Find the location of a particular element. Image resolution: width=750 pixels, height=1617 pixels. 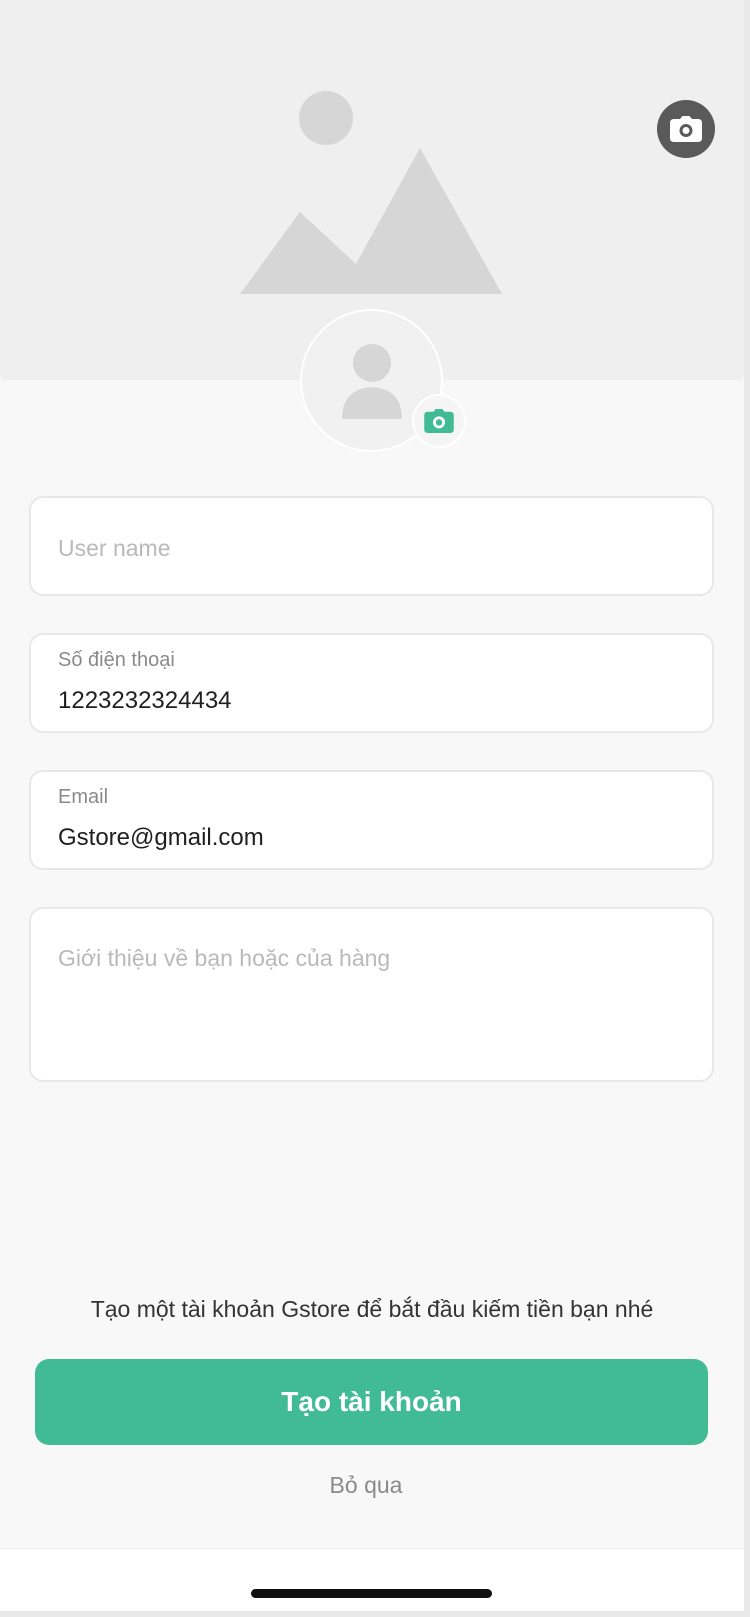

phone-field: Số điện thoại 1223232324434 is located at coordinates (371, 683).